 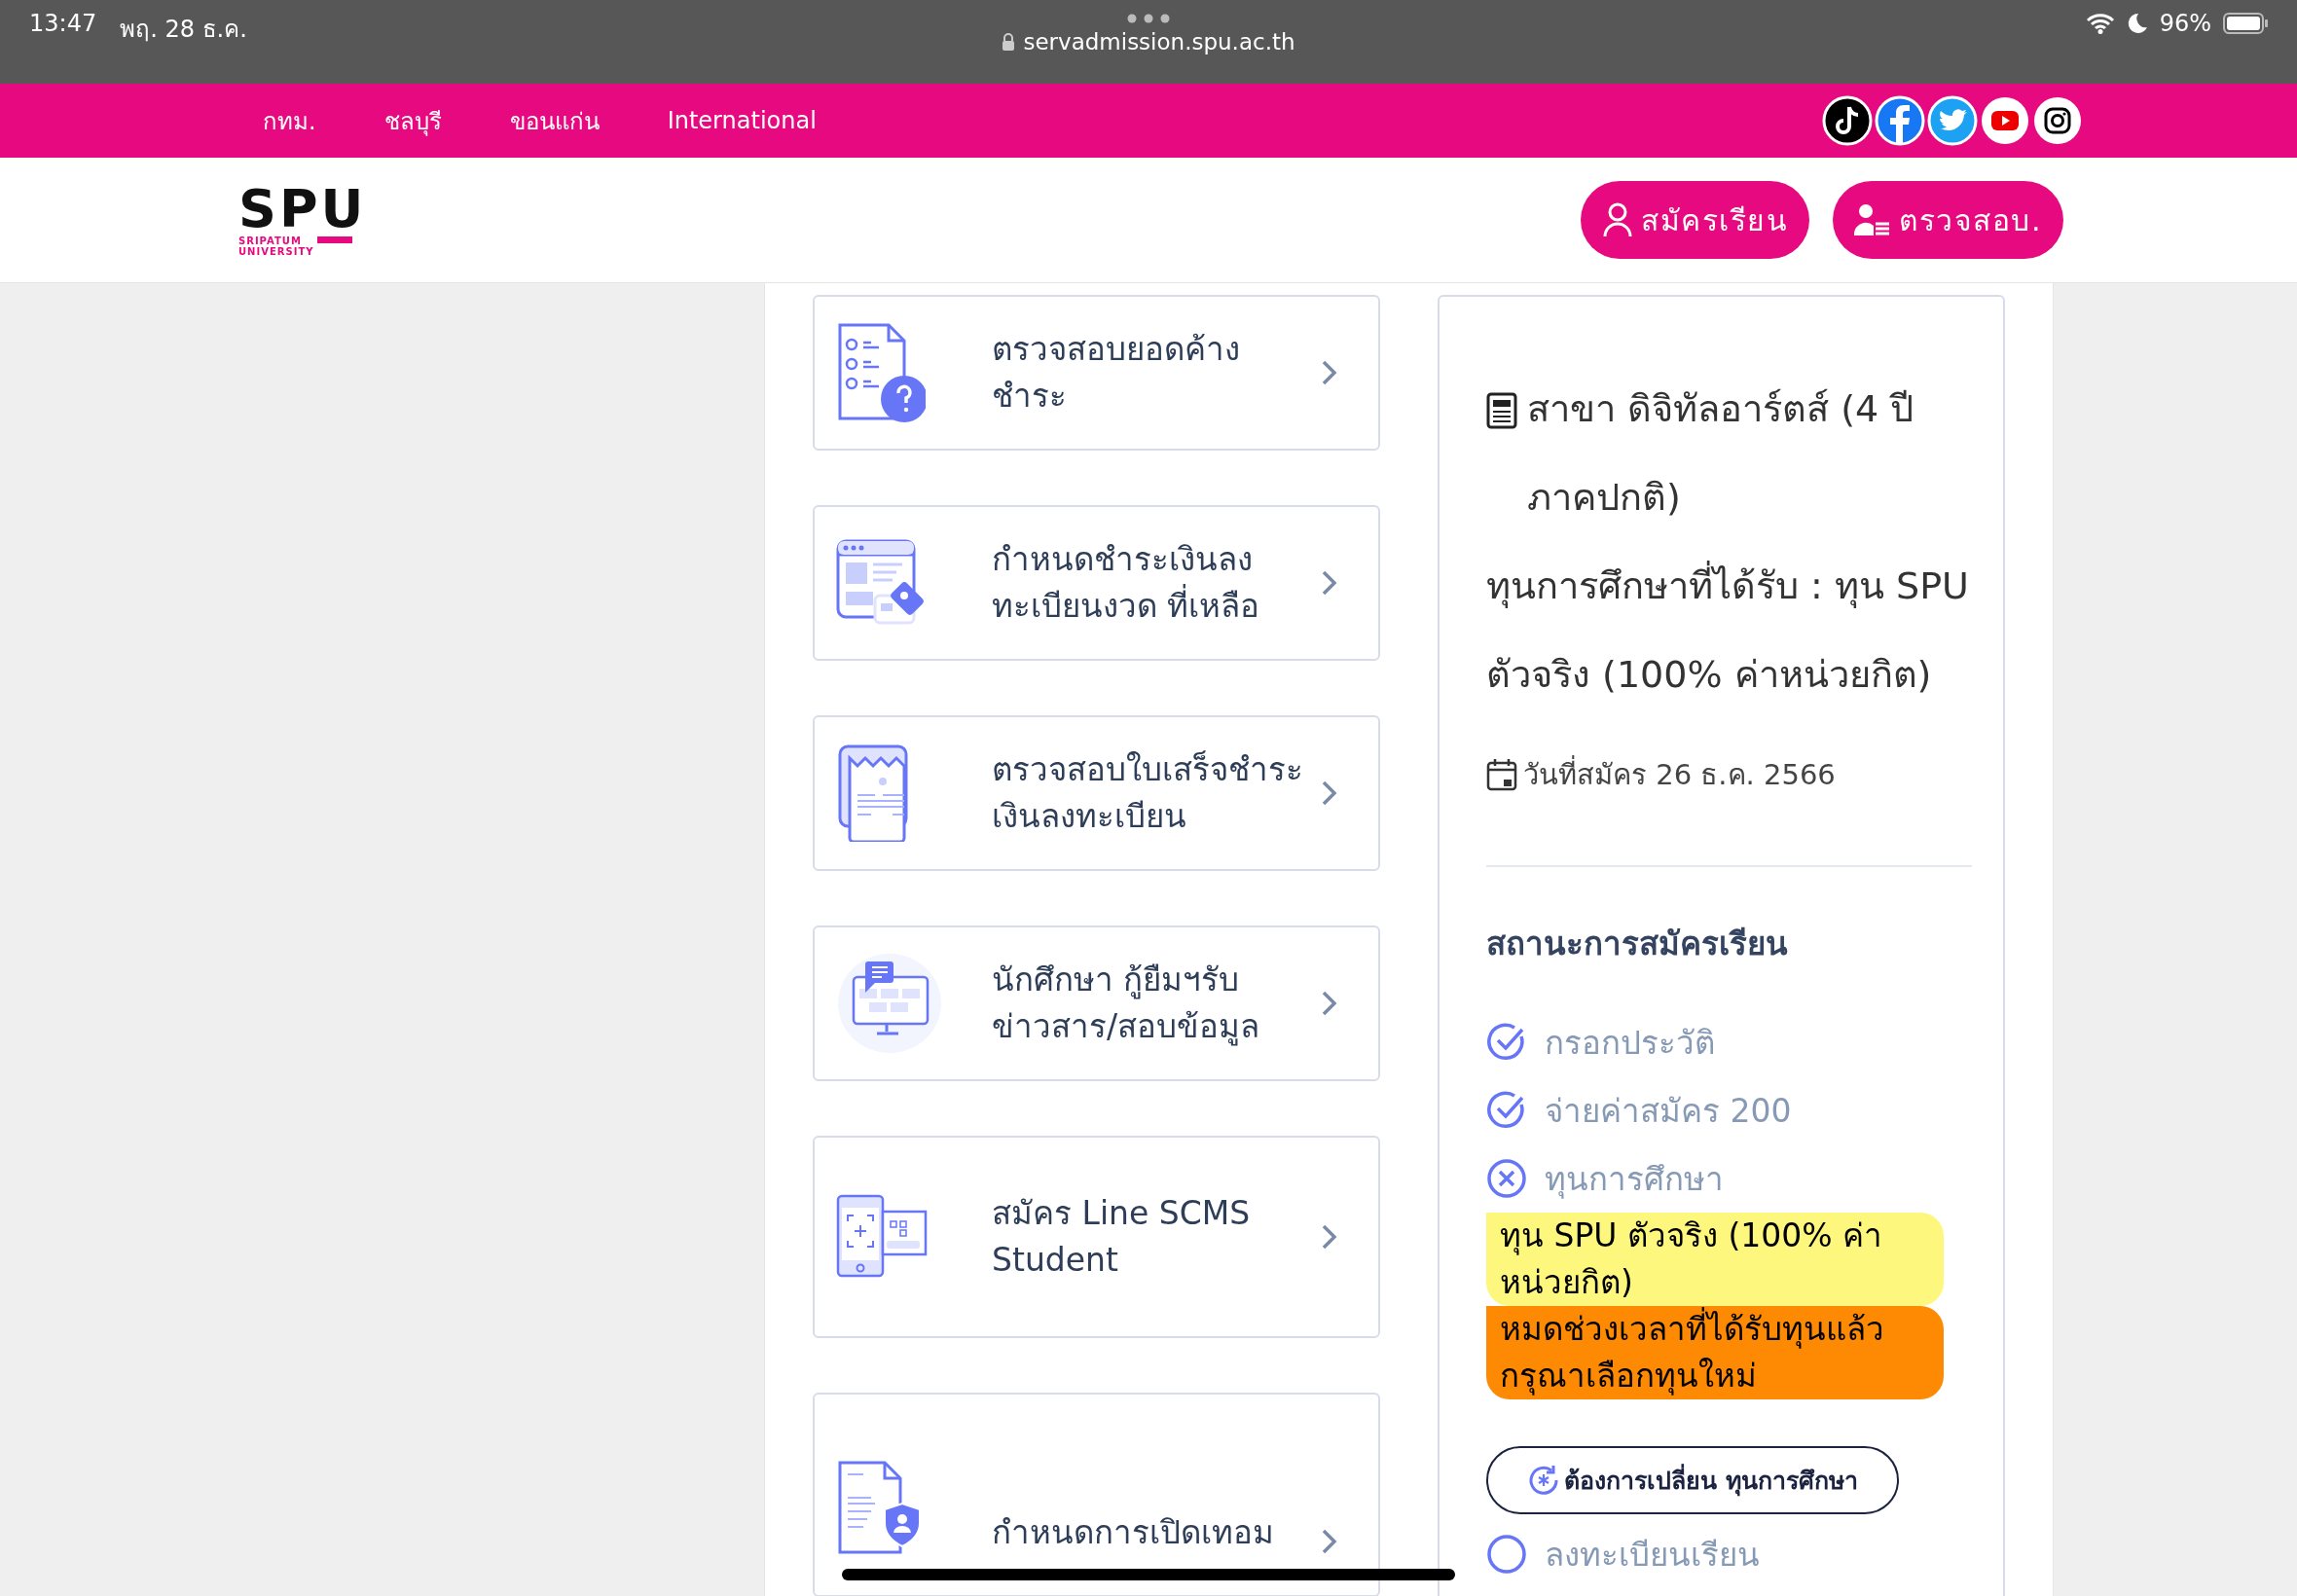 I want to click on menu-card: นักศึกษา กู้ยืมฯรับ ข่าวสาร/สอบข้อมูล, so click(x=1097, y=1003).